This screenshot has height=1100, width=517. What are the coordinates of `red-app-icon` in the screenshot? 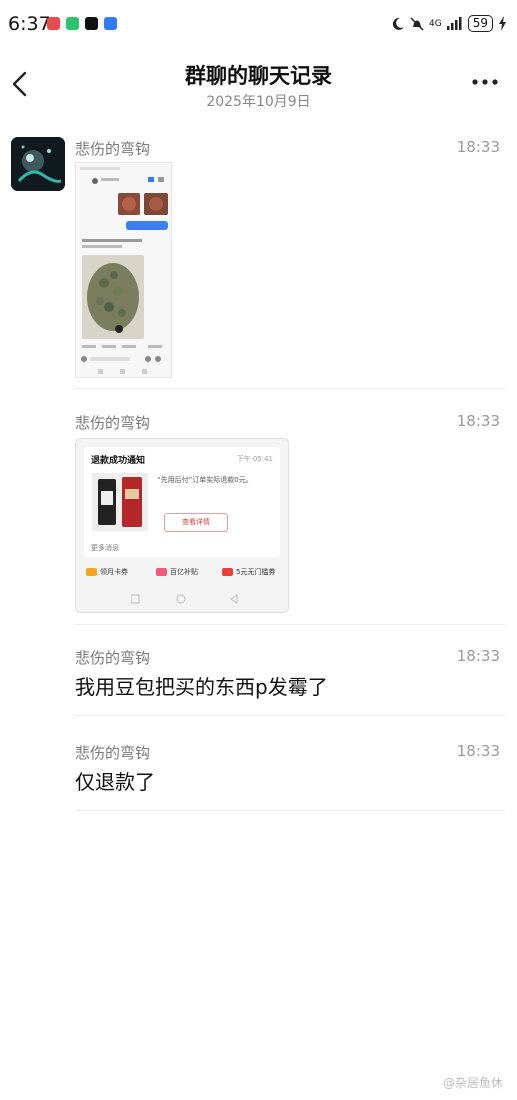 It's located at (53, 23).